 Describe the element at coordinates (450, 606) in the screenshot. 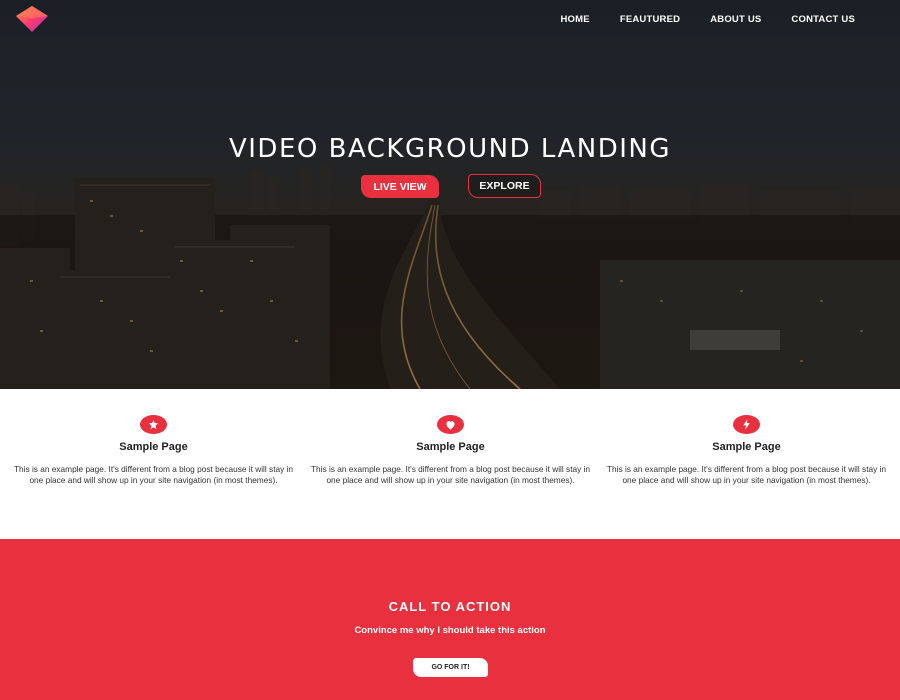

I see `cta-title: CALL TO ACTION` at that location.